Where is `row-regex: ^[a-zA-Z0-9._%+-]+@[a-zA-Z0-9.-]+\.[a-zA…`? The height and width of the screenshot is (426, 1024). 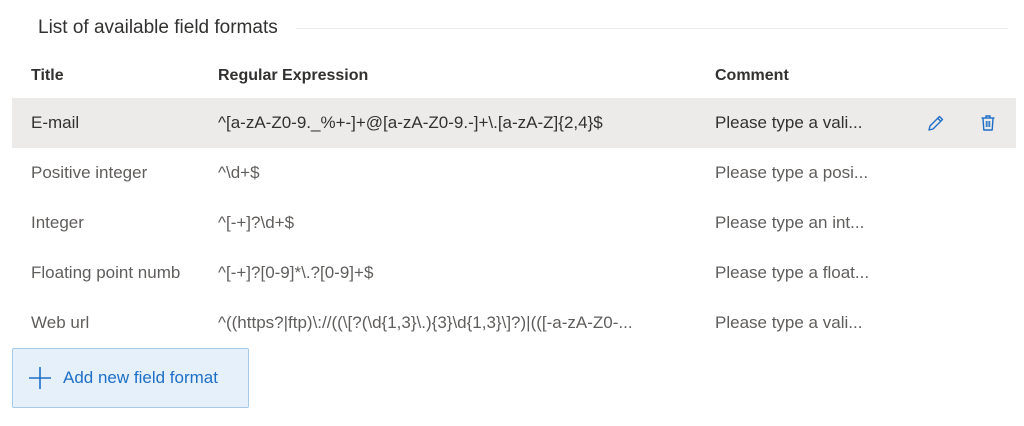 row-regex: ^[a-zA-Z0-9._%+-]+@[a-zA-Z0-9.-]+\.[a-zA… is located at coordinates (410, 122).